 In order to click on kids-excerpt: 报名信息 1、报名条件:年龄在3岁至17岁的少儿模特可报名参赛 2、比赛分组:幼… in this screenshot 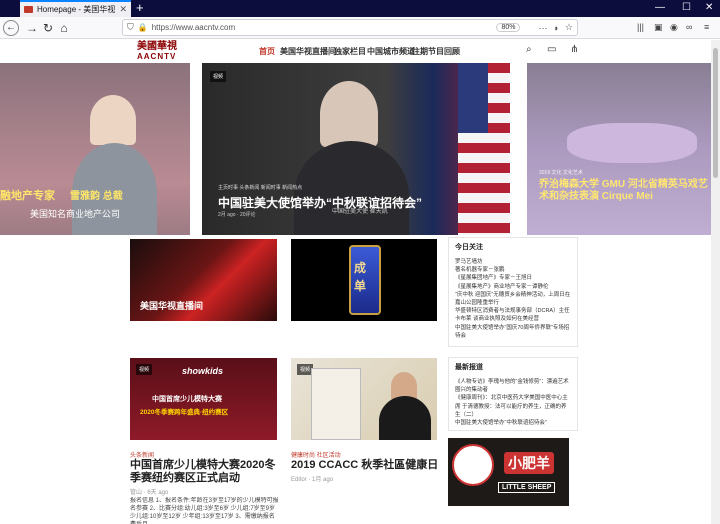, I will do `click(204, 511)`.